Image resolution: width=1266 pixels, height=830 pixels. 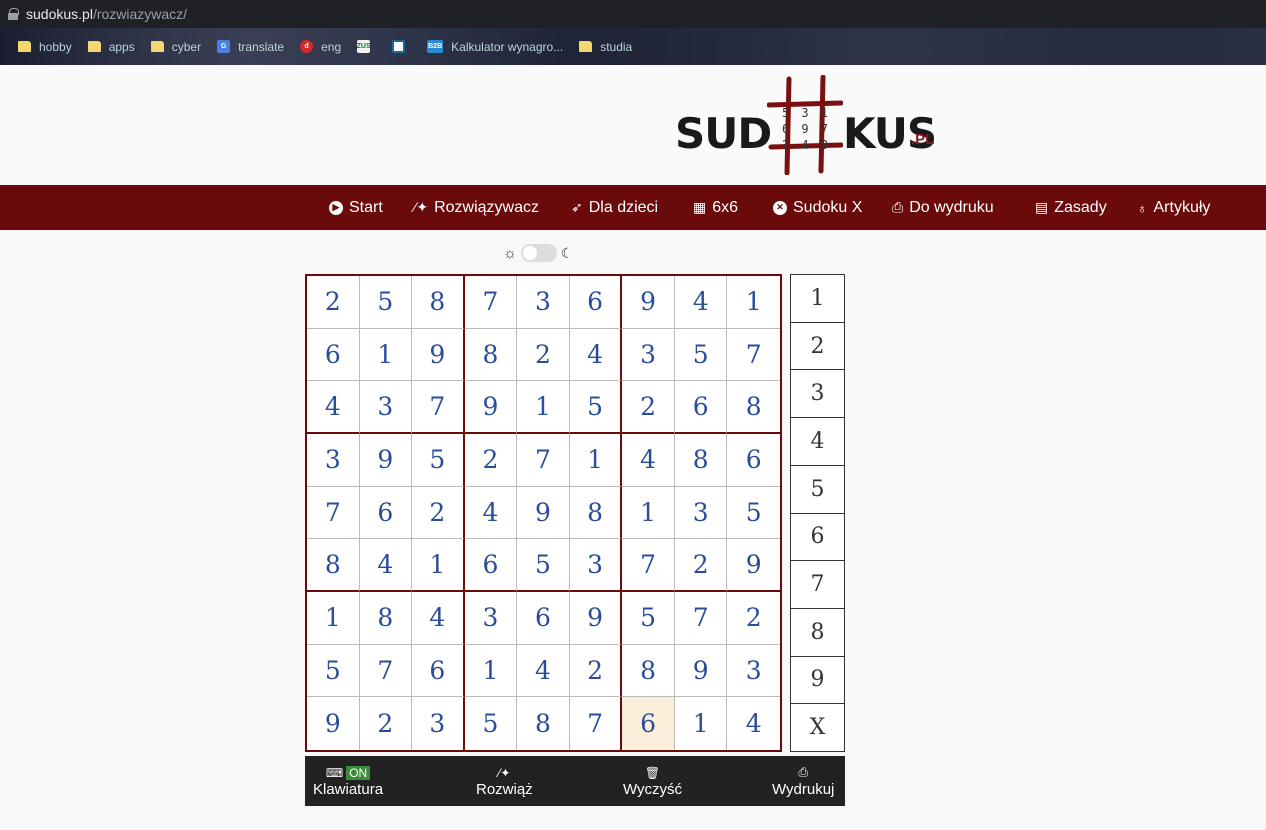 What do you see at coordinates (701, 618) in the screenshot?
I see `sudoku-cell-r7c8: 7` at bounding box center [701, 618].